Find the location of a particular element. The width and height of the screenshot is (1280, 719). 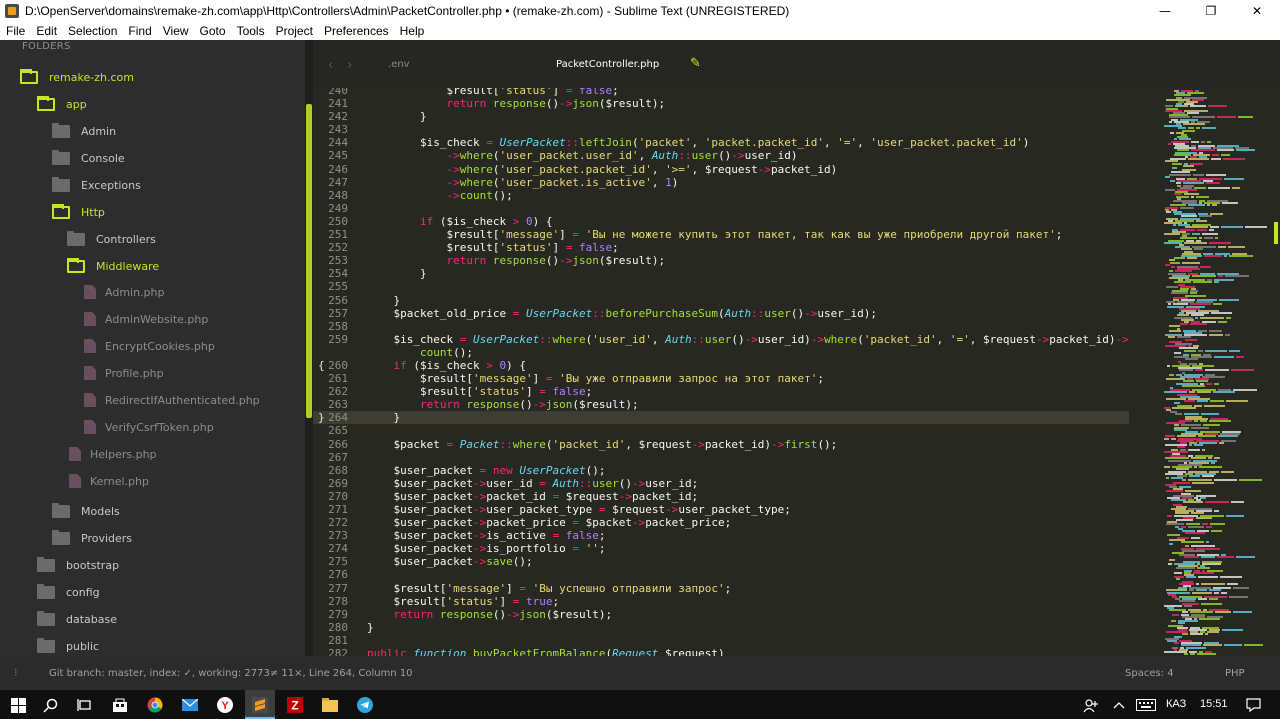

search-icon is located at coordinates (50, 705).